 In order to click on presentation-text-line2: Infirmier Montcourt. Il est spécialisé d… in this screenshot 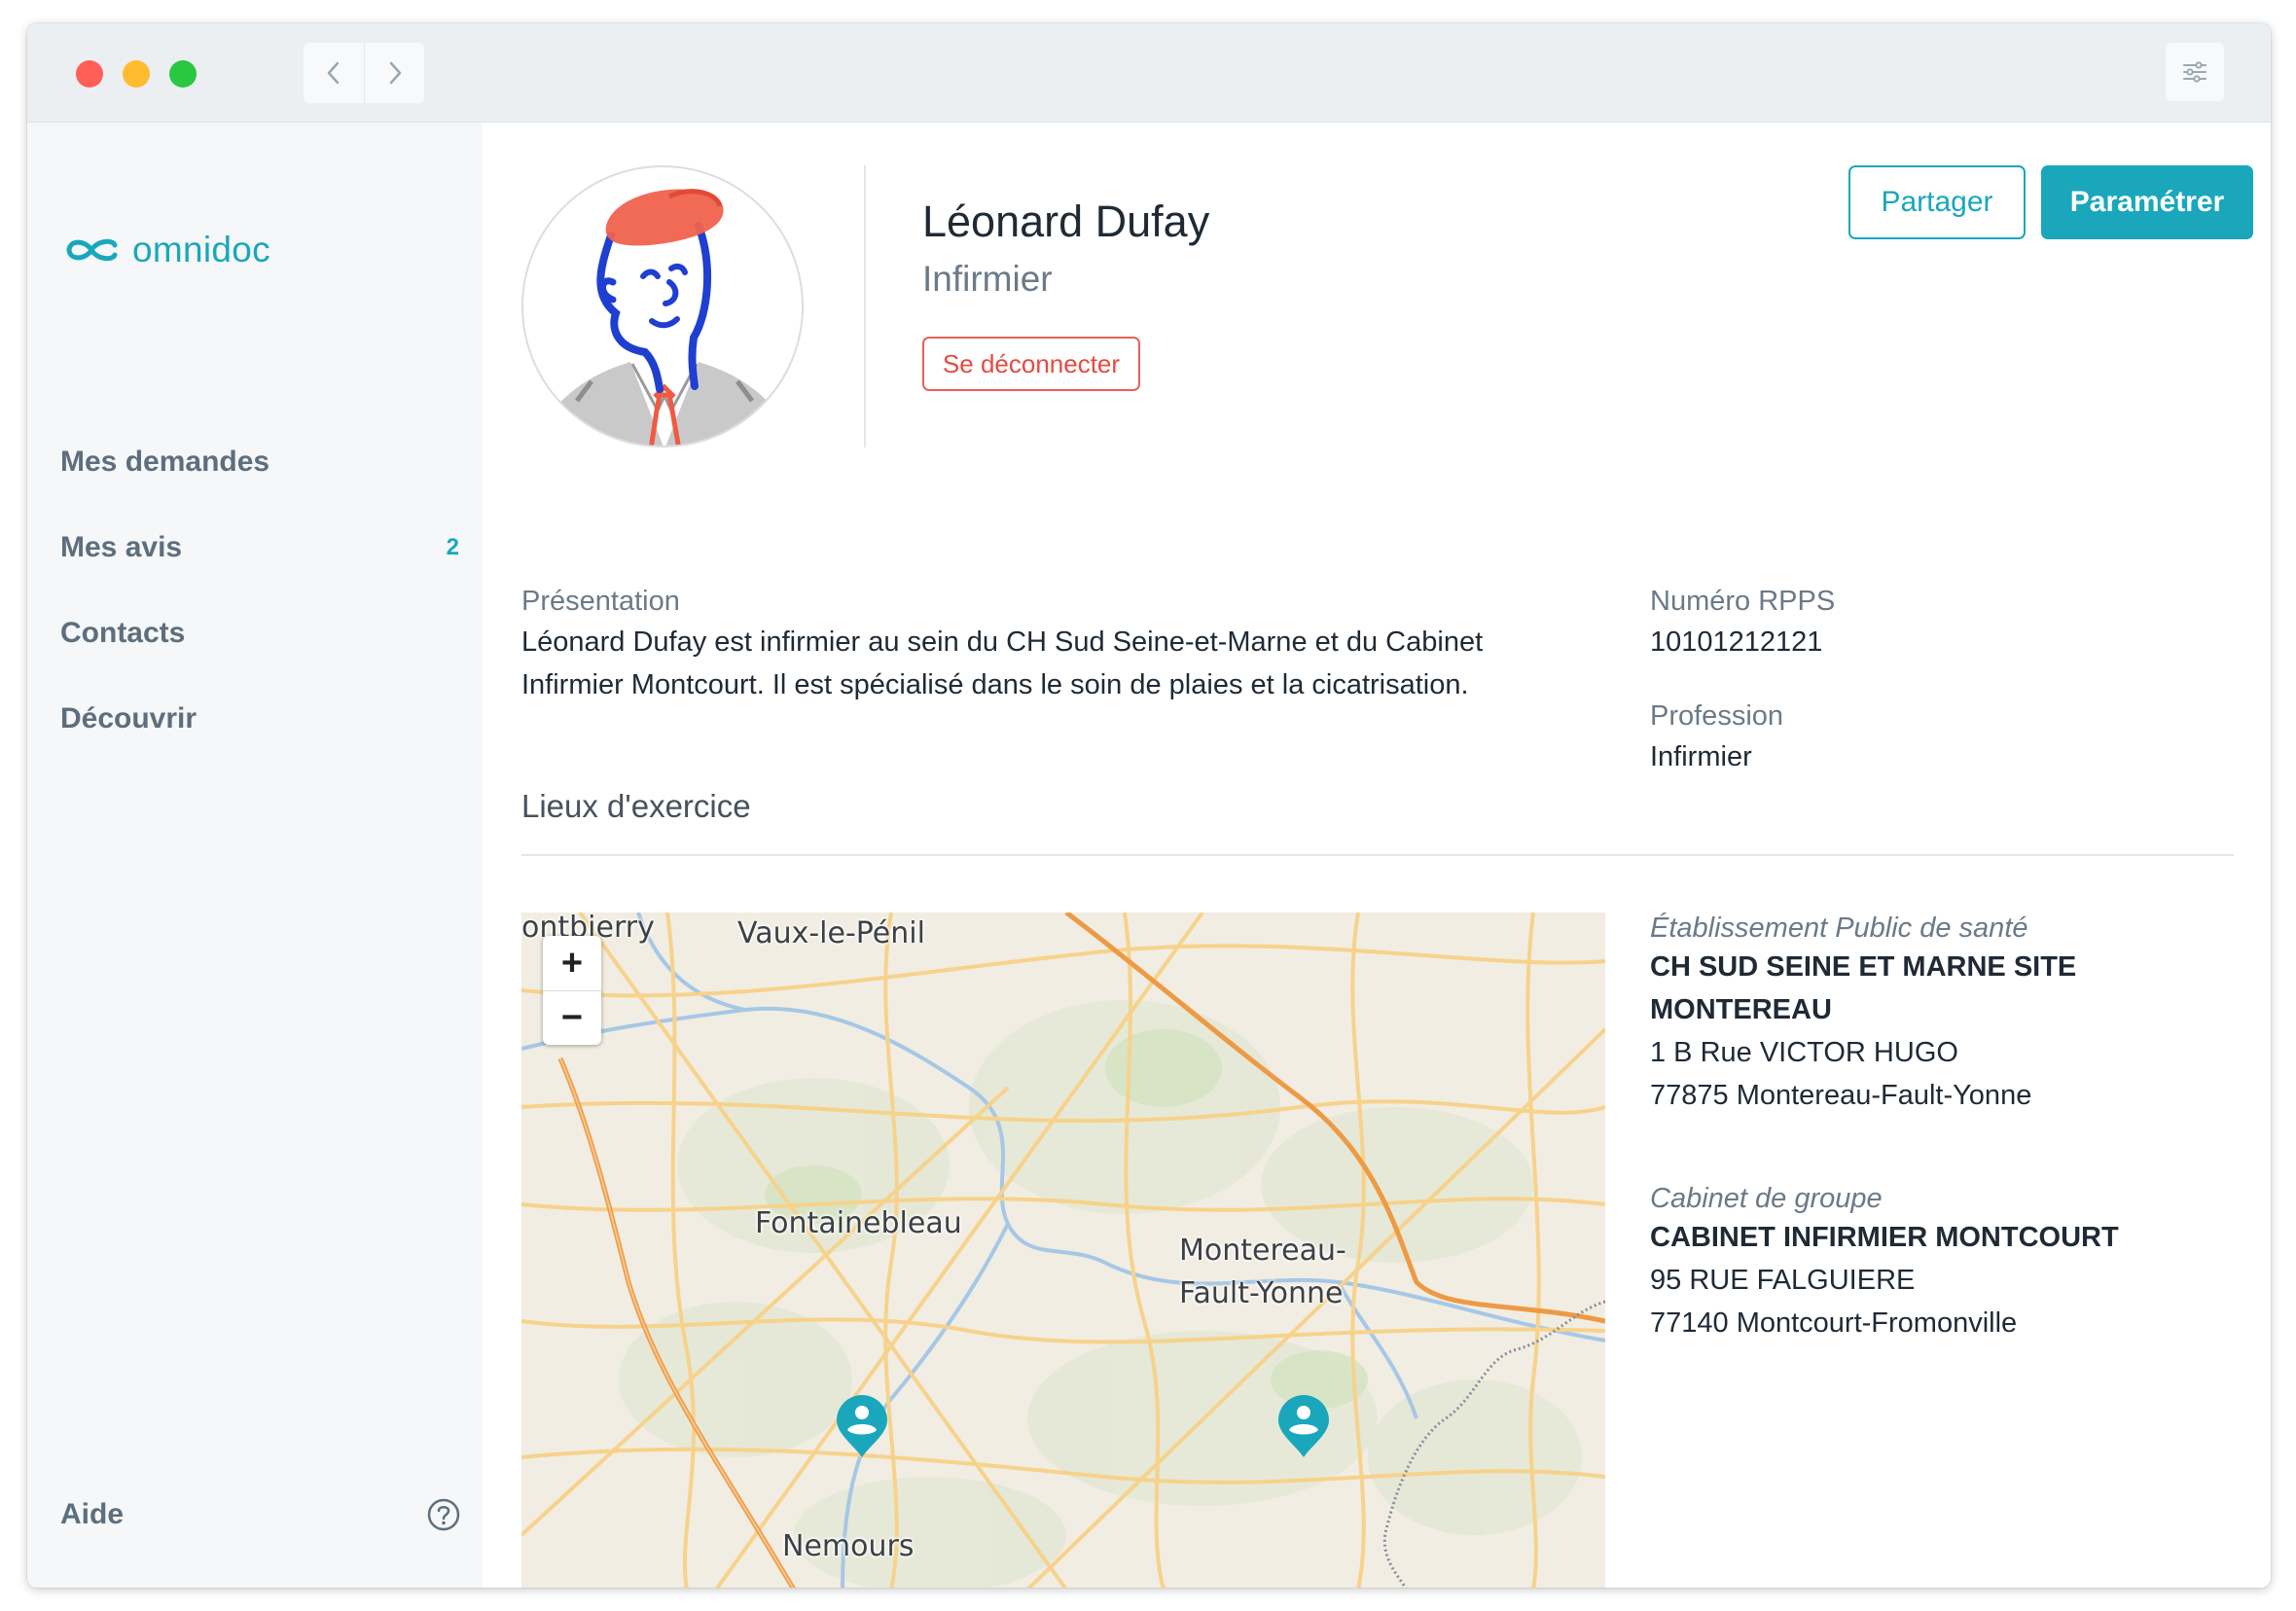, I will do `click(995, 684)`.